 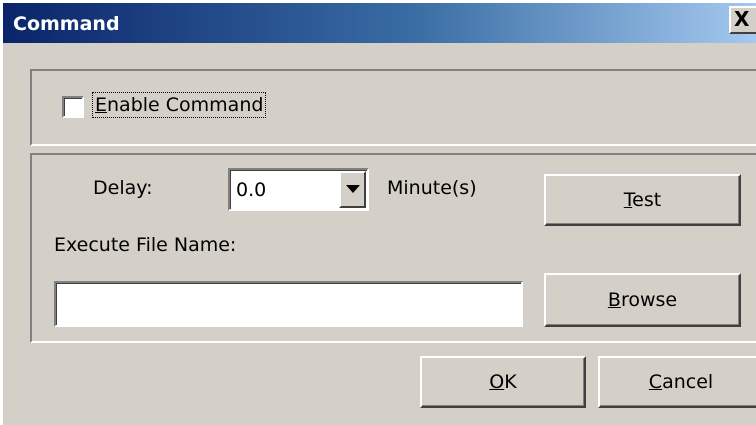 I want to click on ok-button: OK, so click(x=503, y=382).